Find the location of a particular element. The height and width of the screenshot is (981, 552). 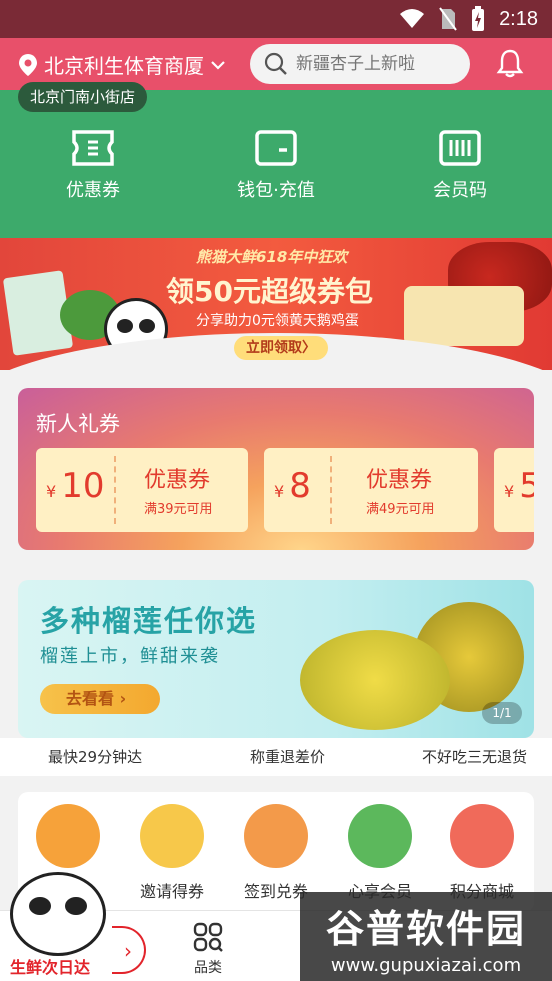

coupon-condition: 满39元可用 is located at coordinates (178, 509).